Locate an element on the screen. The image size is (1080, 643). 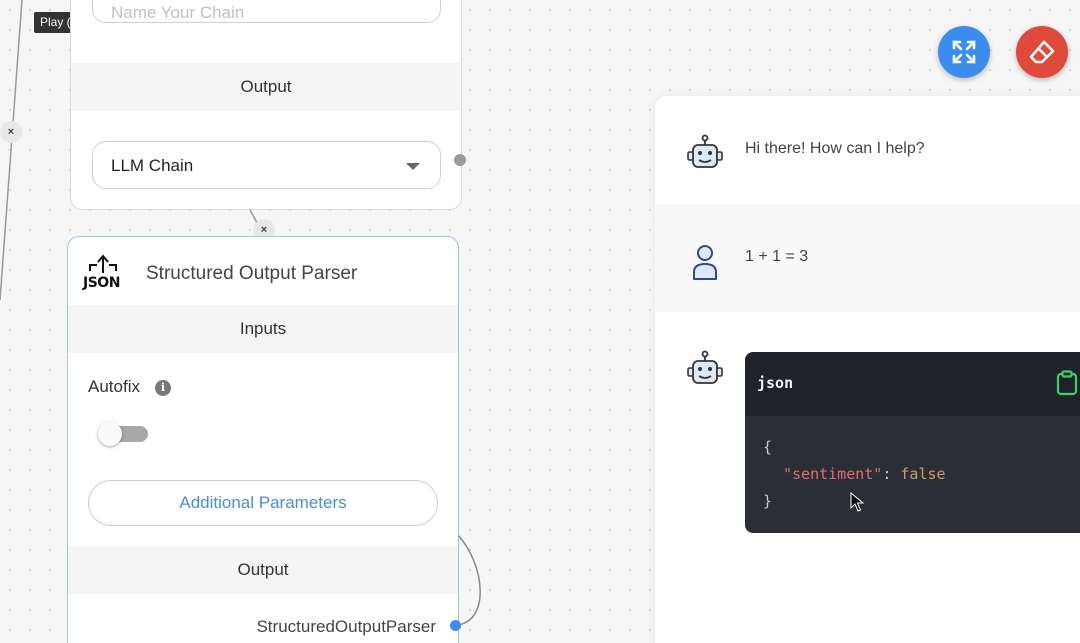
chain-node: Name Your Chain Output LLM Chain is located at coordinates (266, 105).